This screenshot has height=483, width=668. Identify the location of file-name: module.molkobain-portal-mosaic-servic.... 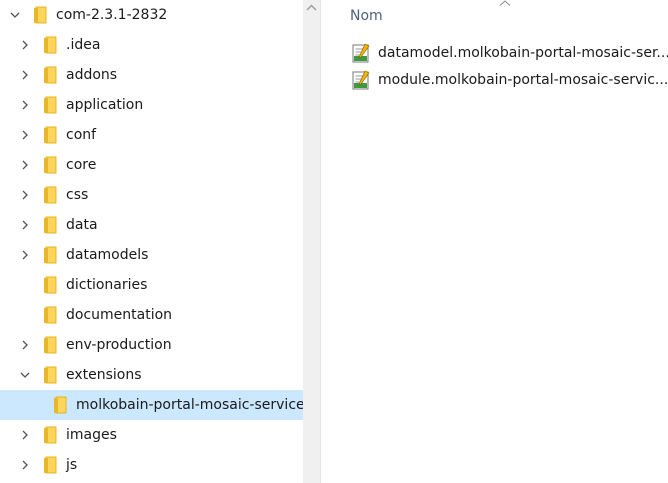
(523, 80).